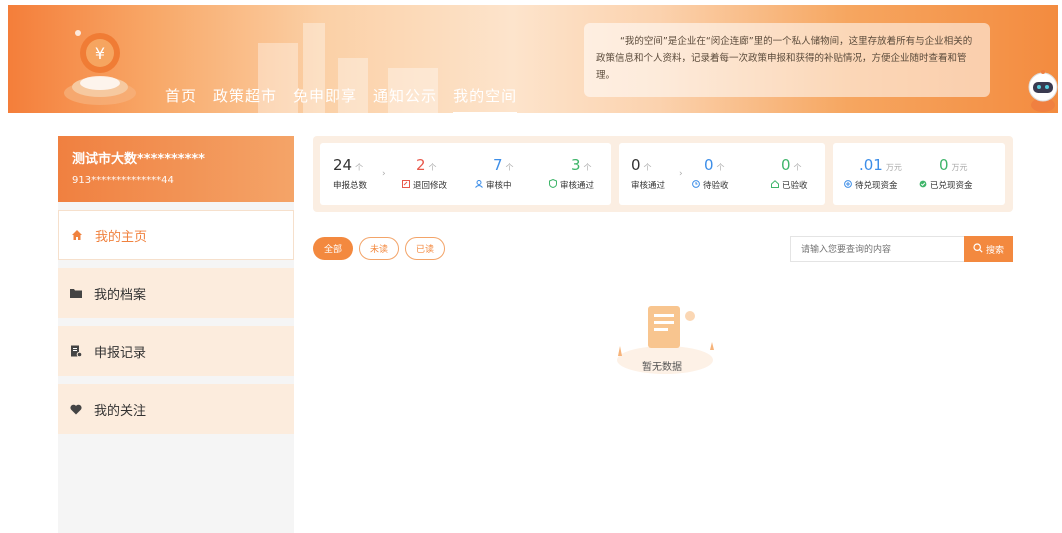 The width and height of the screenshot is (1062, 533). What do you see at coordinates (245, 99) in the screenshot?
I see `nav-policy-market: 政策超市` at bounding box center [245, 99].